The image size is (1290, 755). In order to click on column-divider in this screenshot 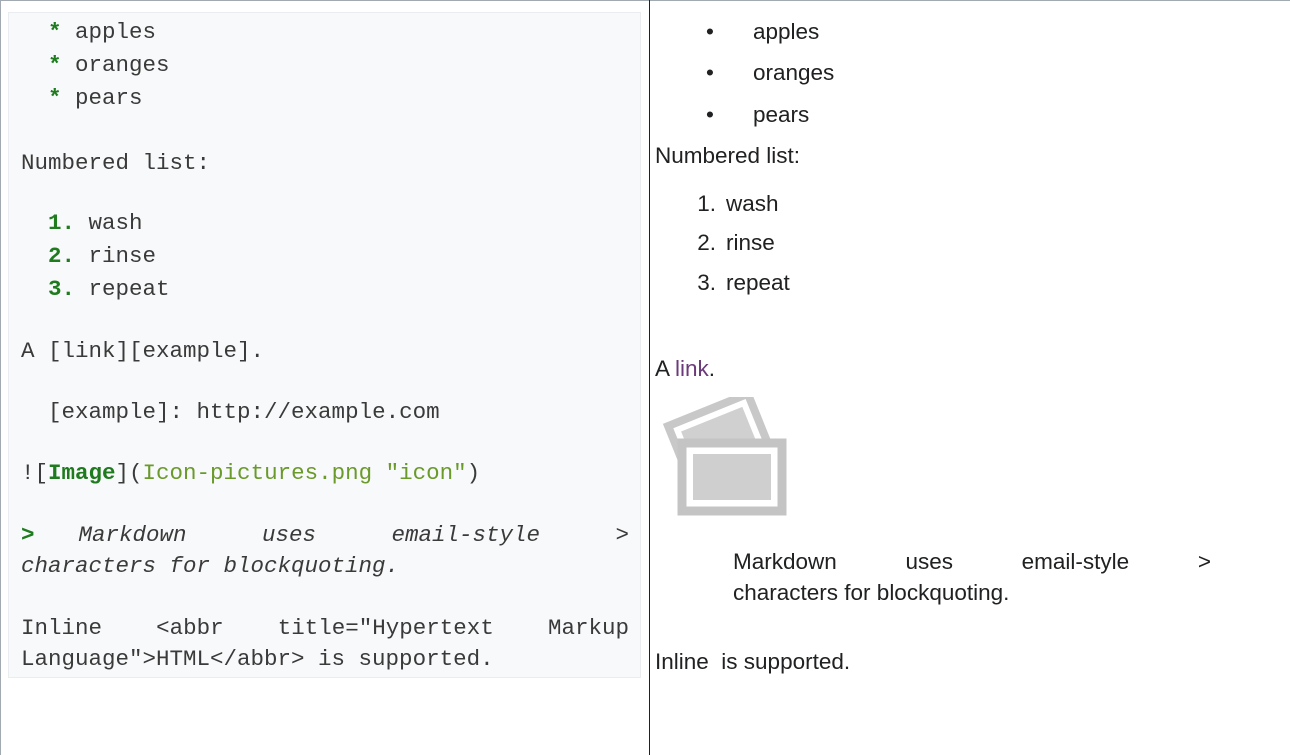, I will do `click(649, 377)`.